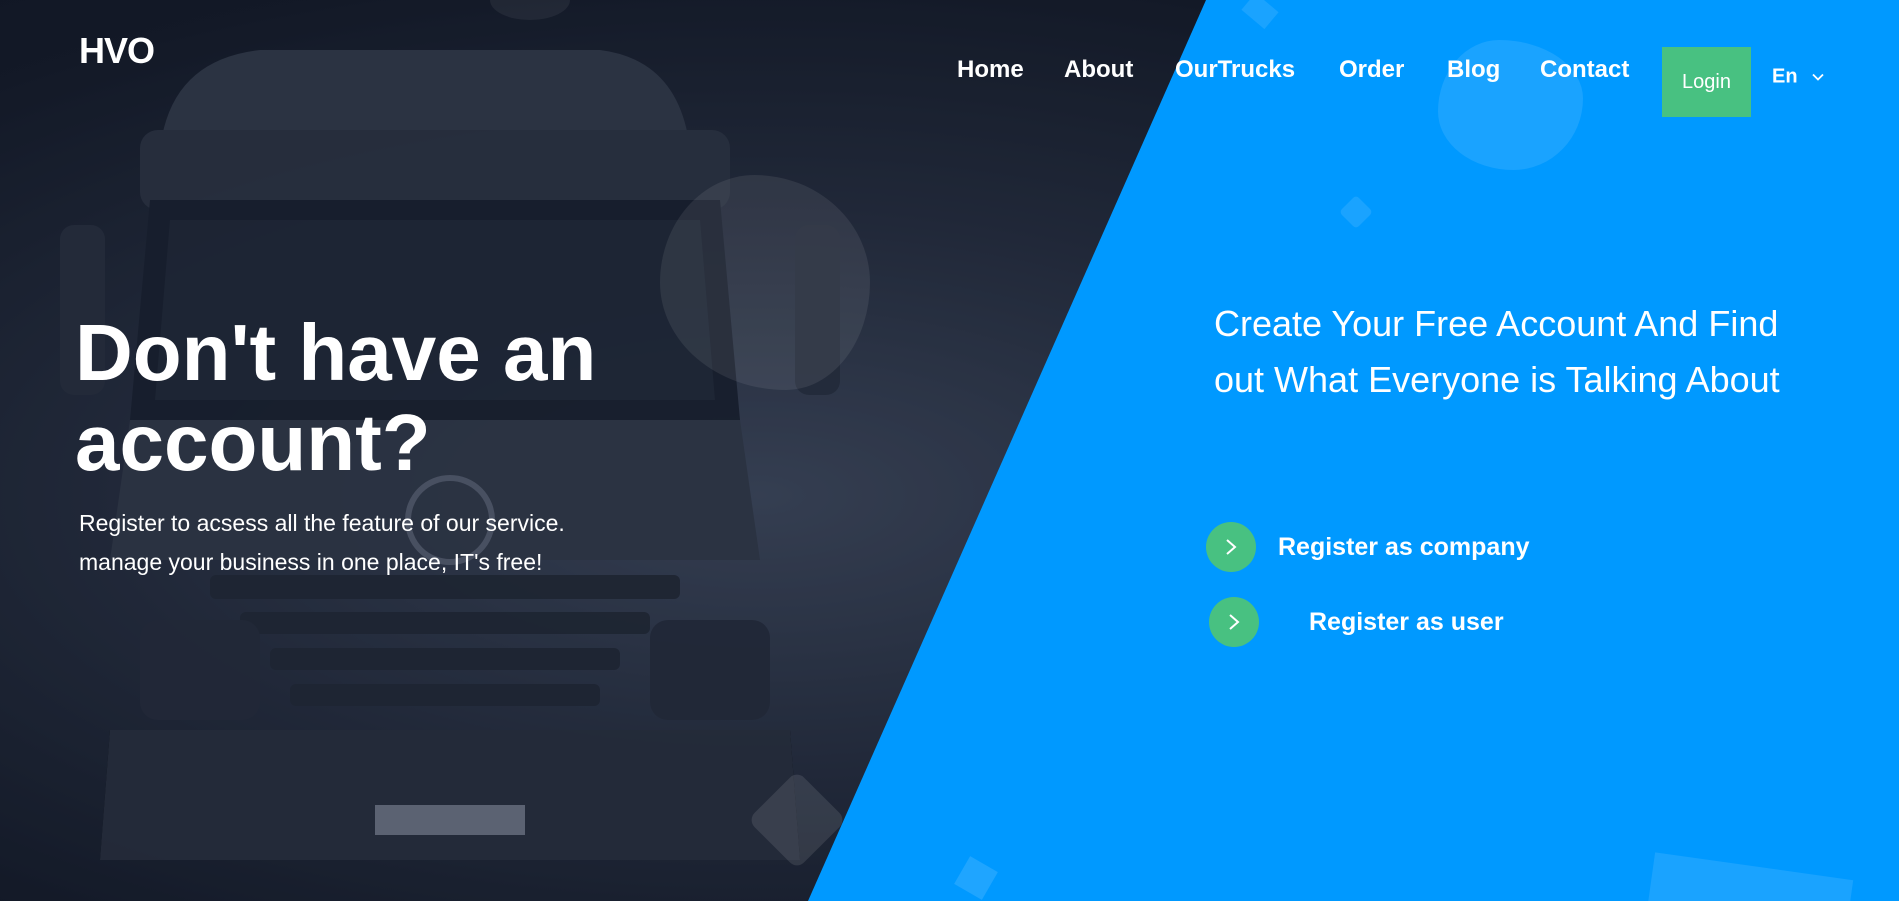 Image resolution: width=1899 pixels, height=901 pixels. Describe the element at coordinates (1706, 82) in the screenshot. I see `login-button: Login` at that location.